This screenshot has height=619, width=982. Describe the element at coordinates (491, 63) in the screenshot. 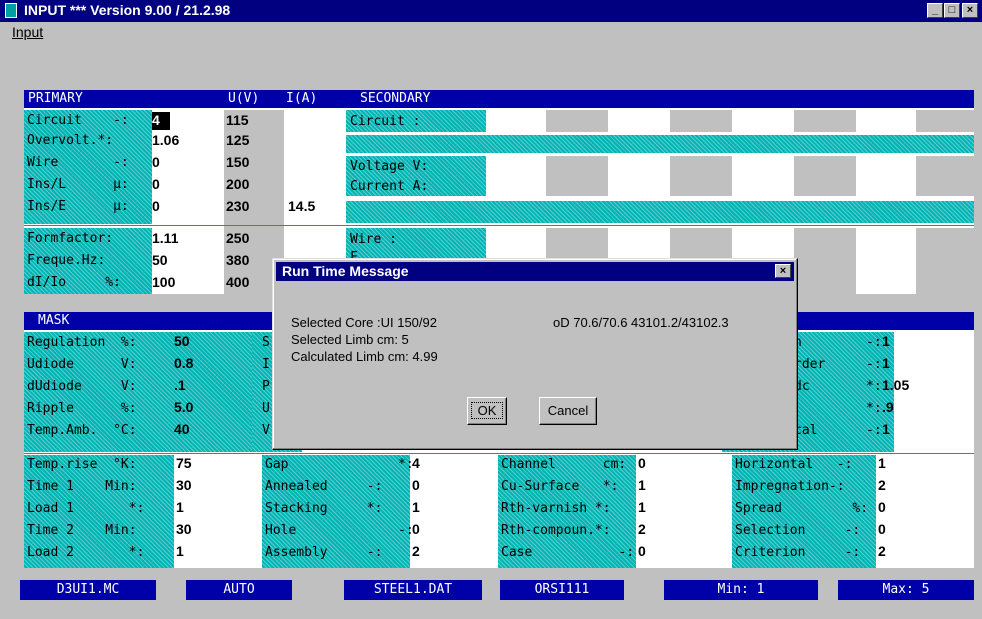

I see `toolbar-space` at that location.